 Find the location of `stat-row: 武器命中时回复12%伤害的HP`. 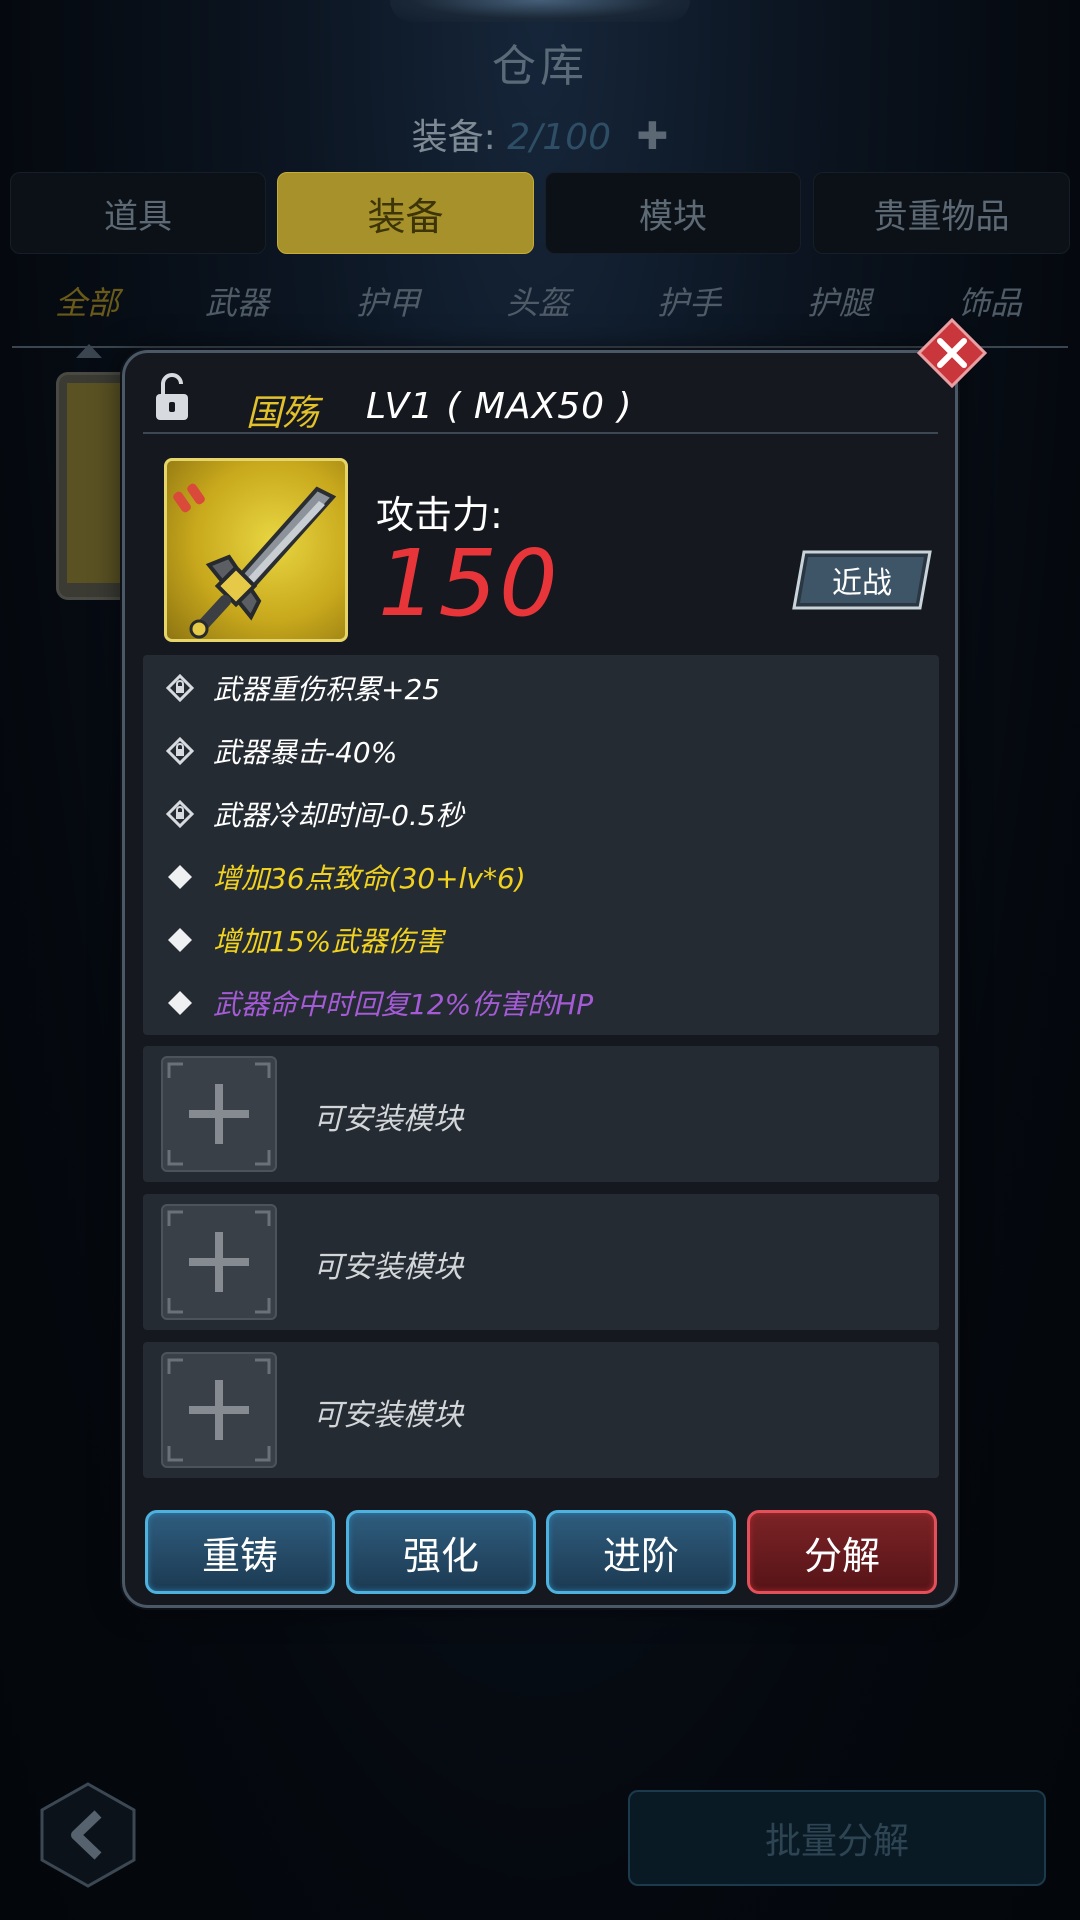

stat-row: 武器命中时回复12%伤害的HP is located at coordinates (379, 1003).